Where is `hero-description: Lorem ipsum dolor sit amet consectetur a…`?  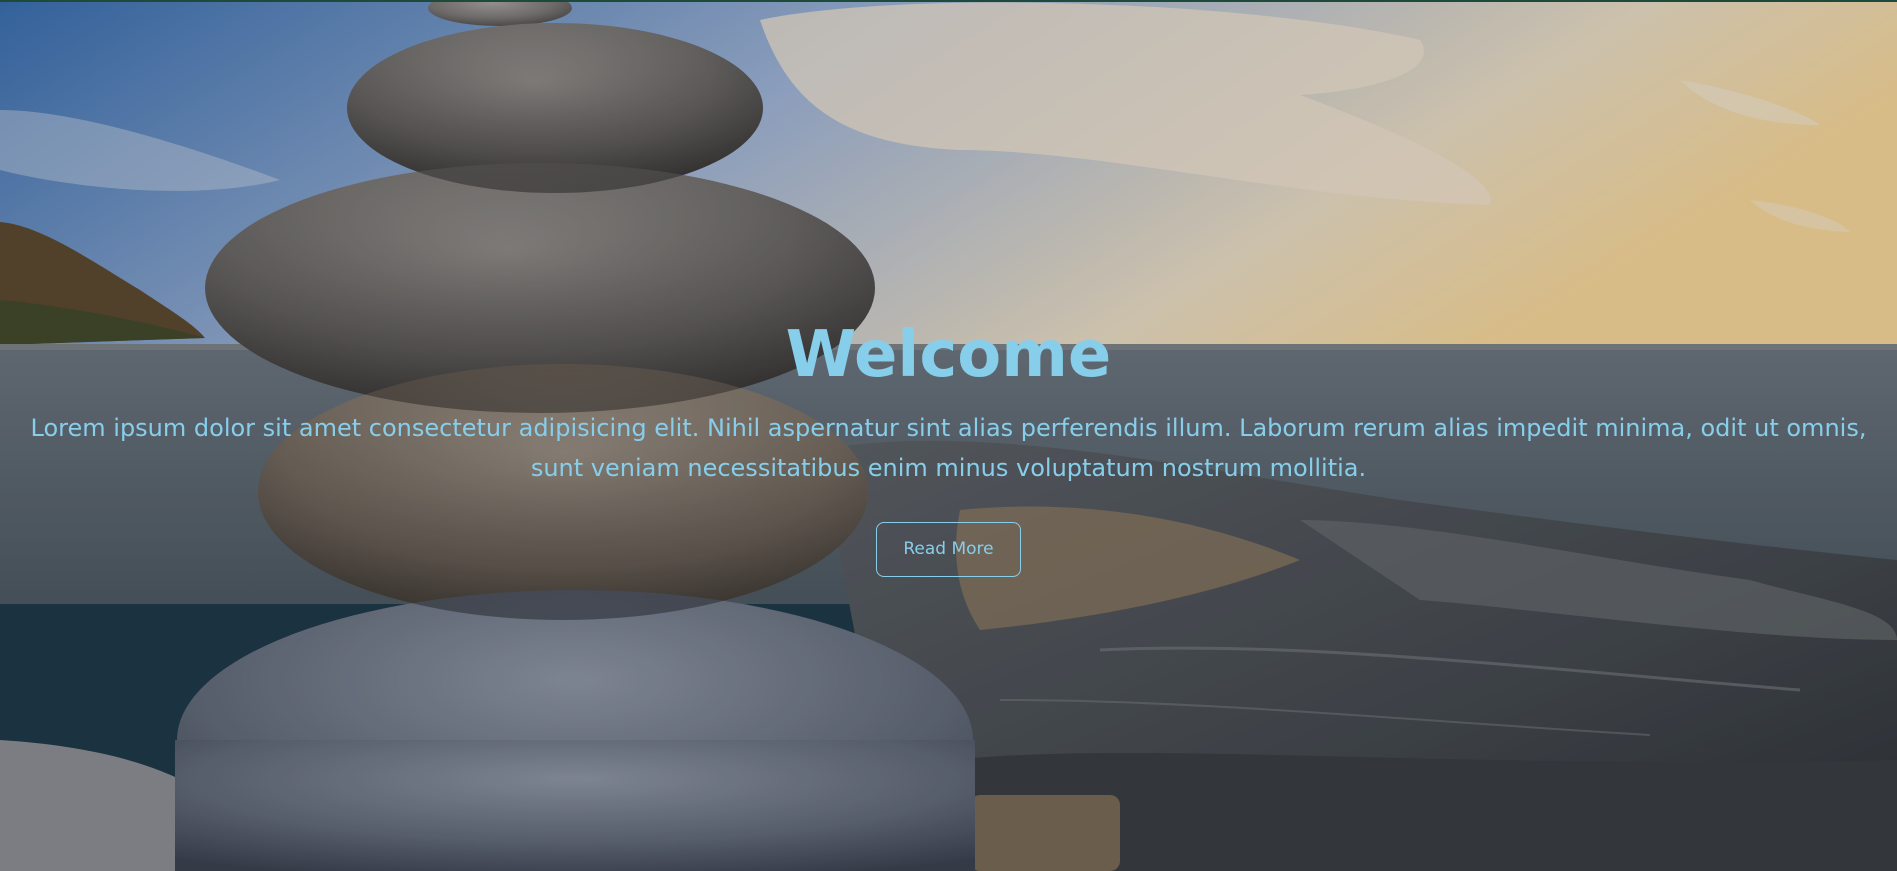 hero-description: Lorem ipsum dolor sit amet consectetur a… is located at coordinates (948, 448).